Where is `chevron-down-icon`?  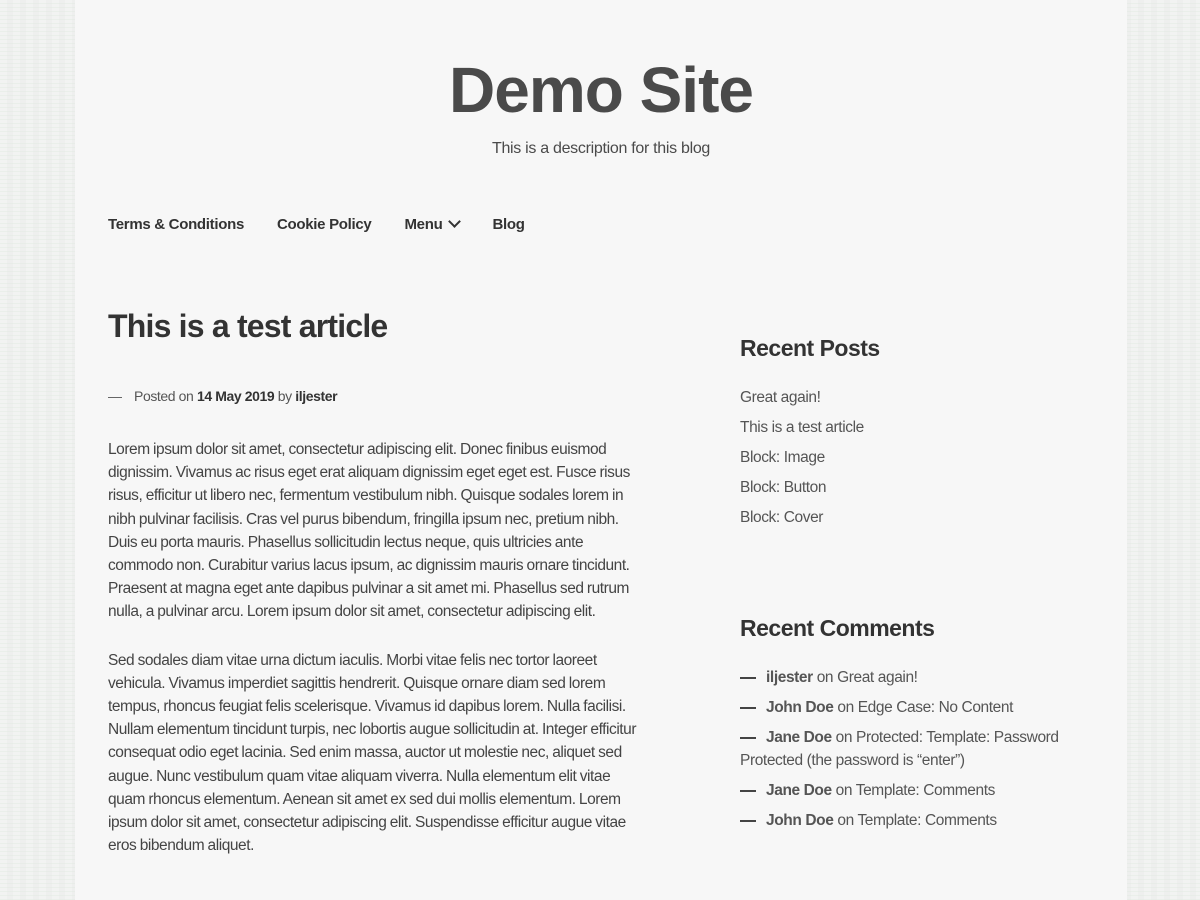 chevron-down-icon is located at coordinates (455, 221).